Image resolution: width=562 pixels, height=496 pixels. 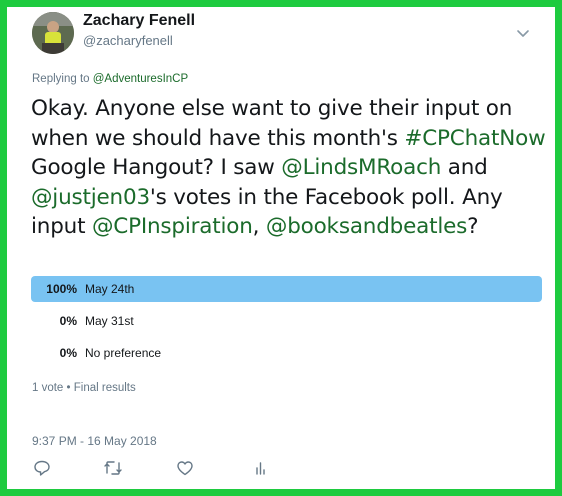 What do you see at coordinates (53, 33) in the screenshot?
I see `avatar` at bounding box center [53, 33].